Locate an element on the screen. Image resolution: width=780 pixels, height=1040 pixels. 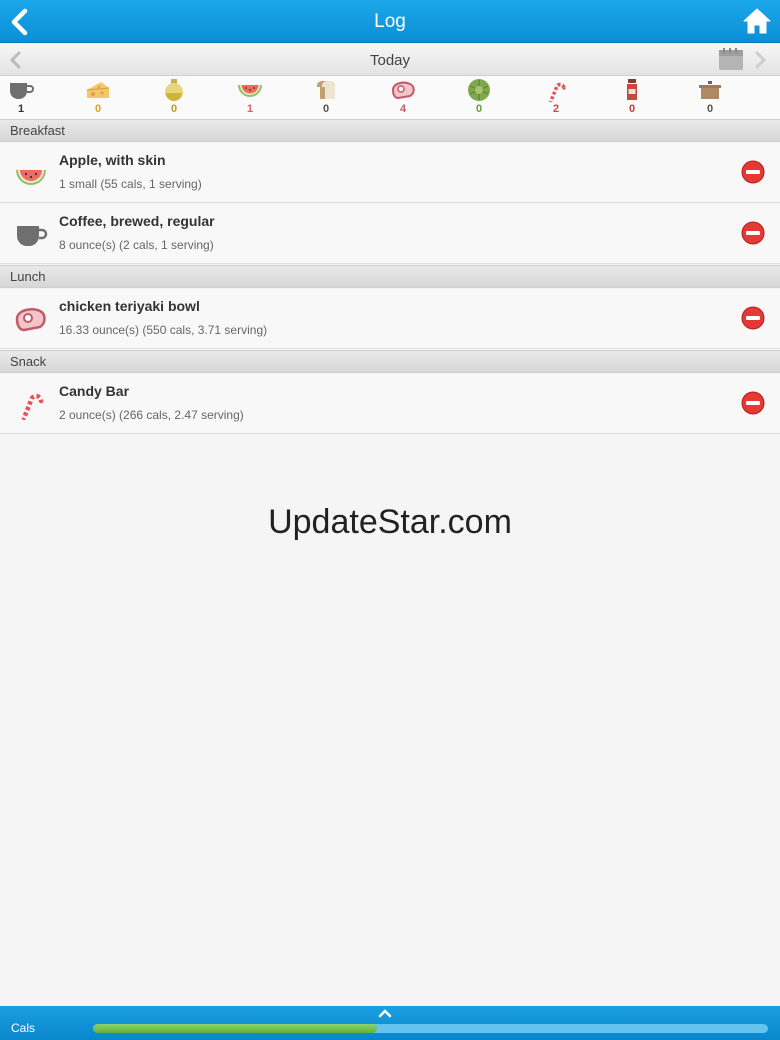
food-group-protein: 4 is located at coordinates (403, 98).